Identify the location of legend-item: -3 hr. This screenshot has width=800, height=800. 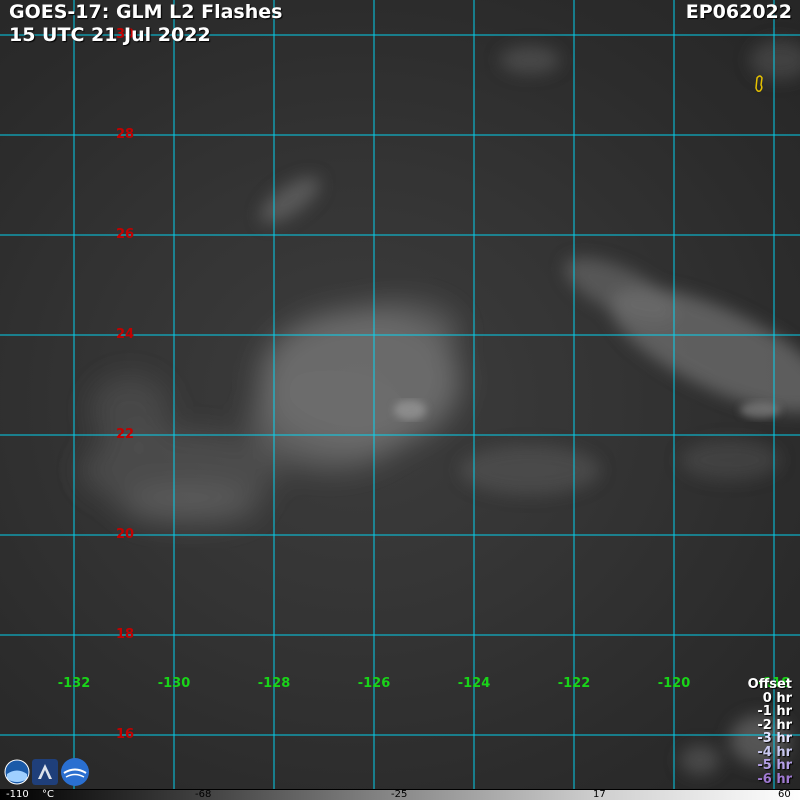
(774, 738).